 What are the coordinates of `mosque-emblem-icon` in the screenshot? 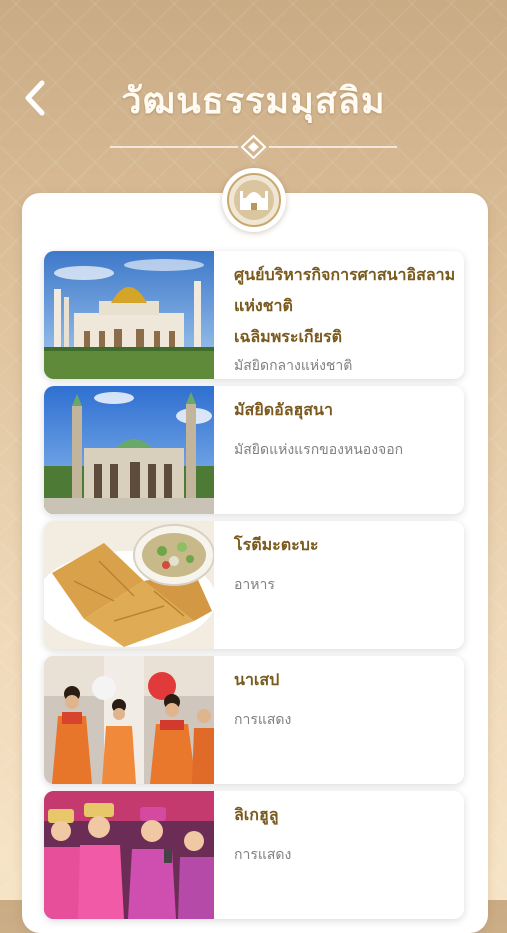 It's located at (254, 200).